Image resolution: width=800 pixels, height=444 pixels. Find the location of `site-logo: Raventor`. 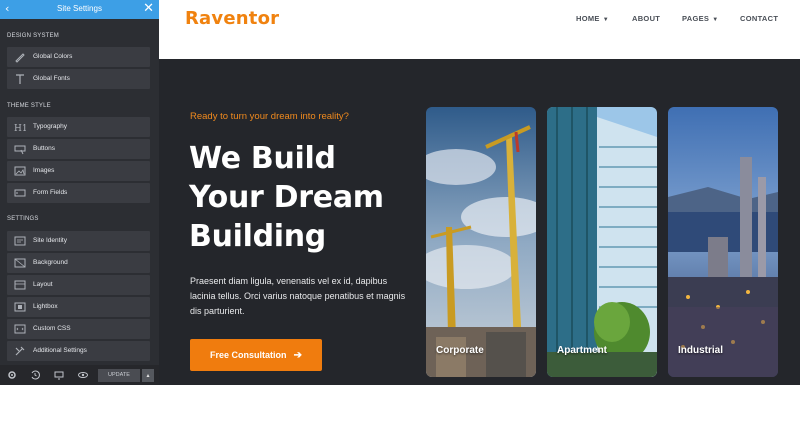

site-logo: Raventor is located at coordinates (232, 18).